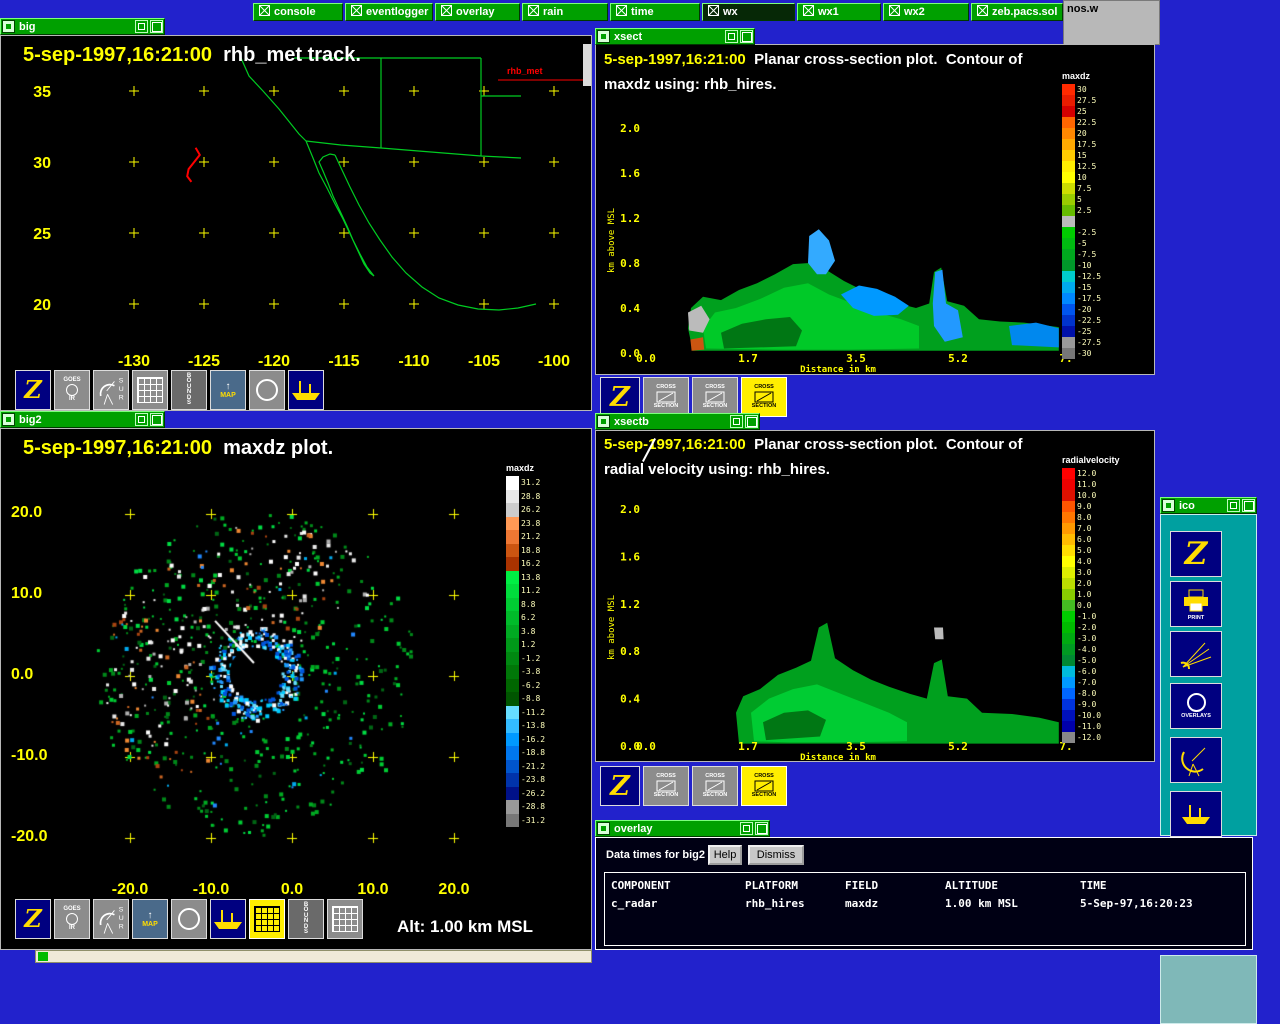  I want to click on task-button-wx1: wx1, so click(839, 12).